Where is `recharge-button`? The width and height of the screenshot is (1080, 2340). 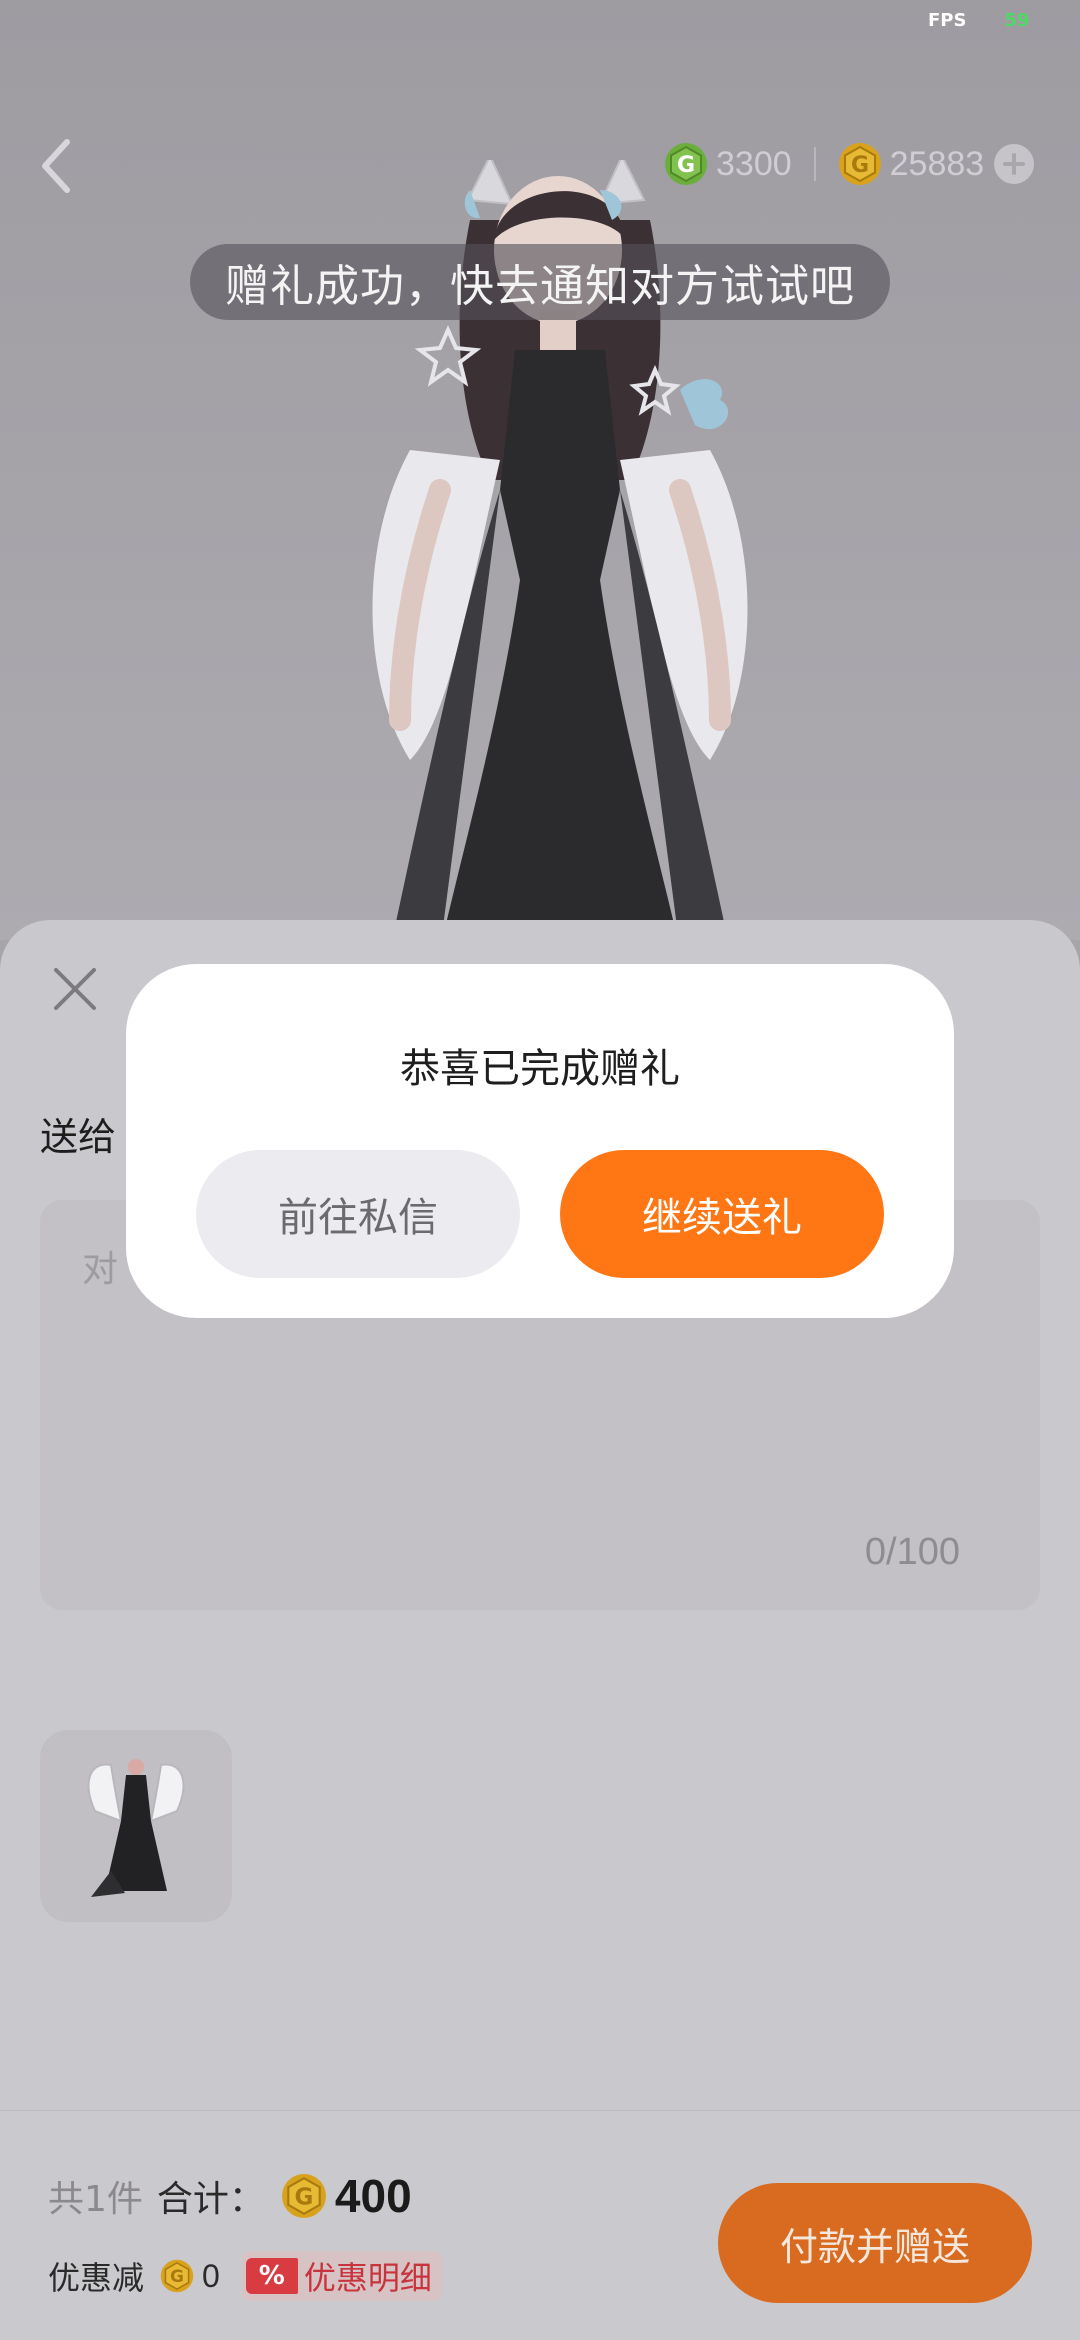
recharge-button is located at coordinates (1014, 164).